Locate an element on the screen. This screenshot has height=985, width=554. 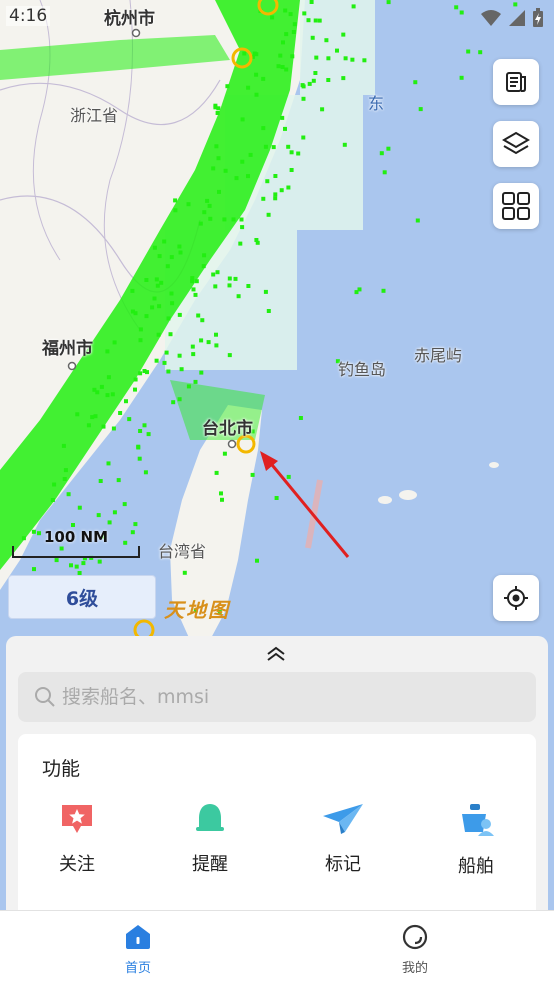
grid-apps-button is located at coordinates (516, 206).